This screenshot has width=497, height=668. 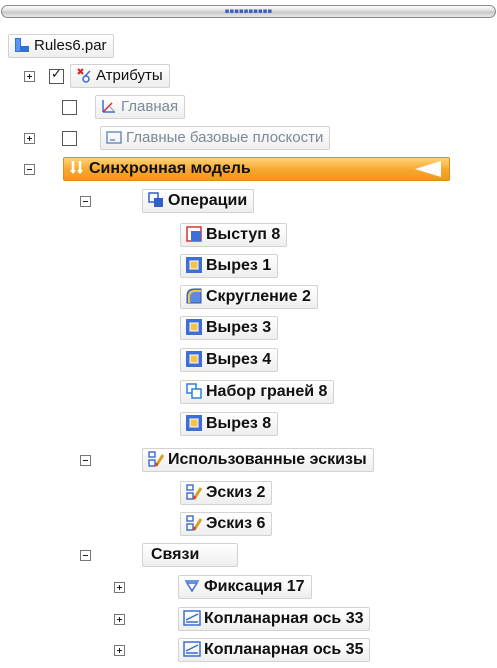 What do you see at coordinates (85, 201) in the screenshot?
I see `collapse-operations-button` at bounding box center [85, 201].